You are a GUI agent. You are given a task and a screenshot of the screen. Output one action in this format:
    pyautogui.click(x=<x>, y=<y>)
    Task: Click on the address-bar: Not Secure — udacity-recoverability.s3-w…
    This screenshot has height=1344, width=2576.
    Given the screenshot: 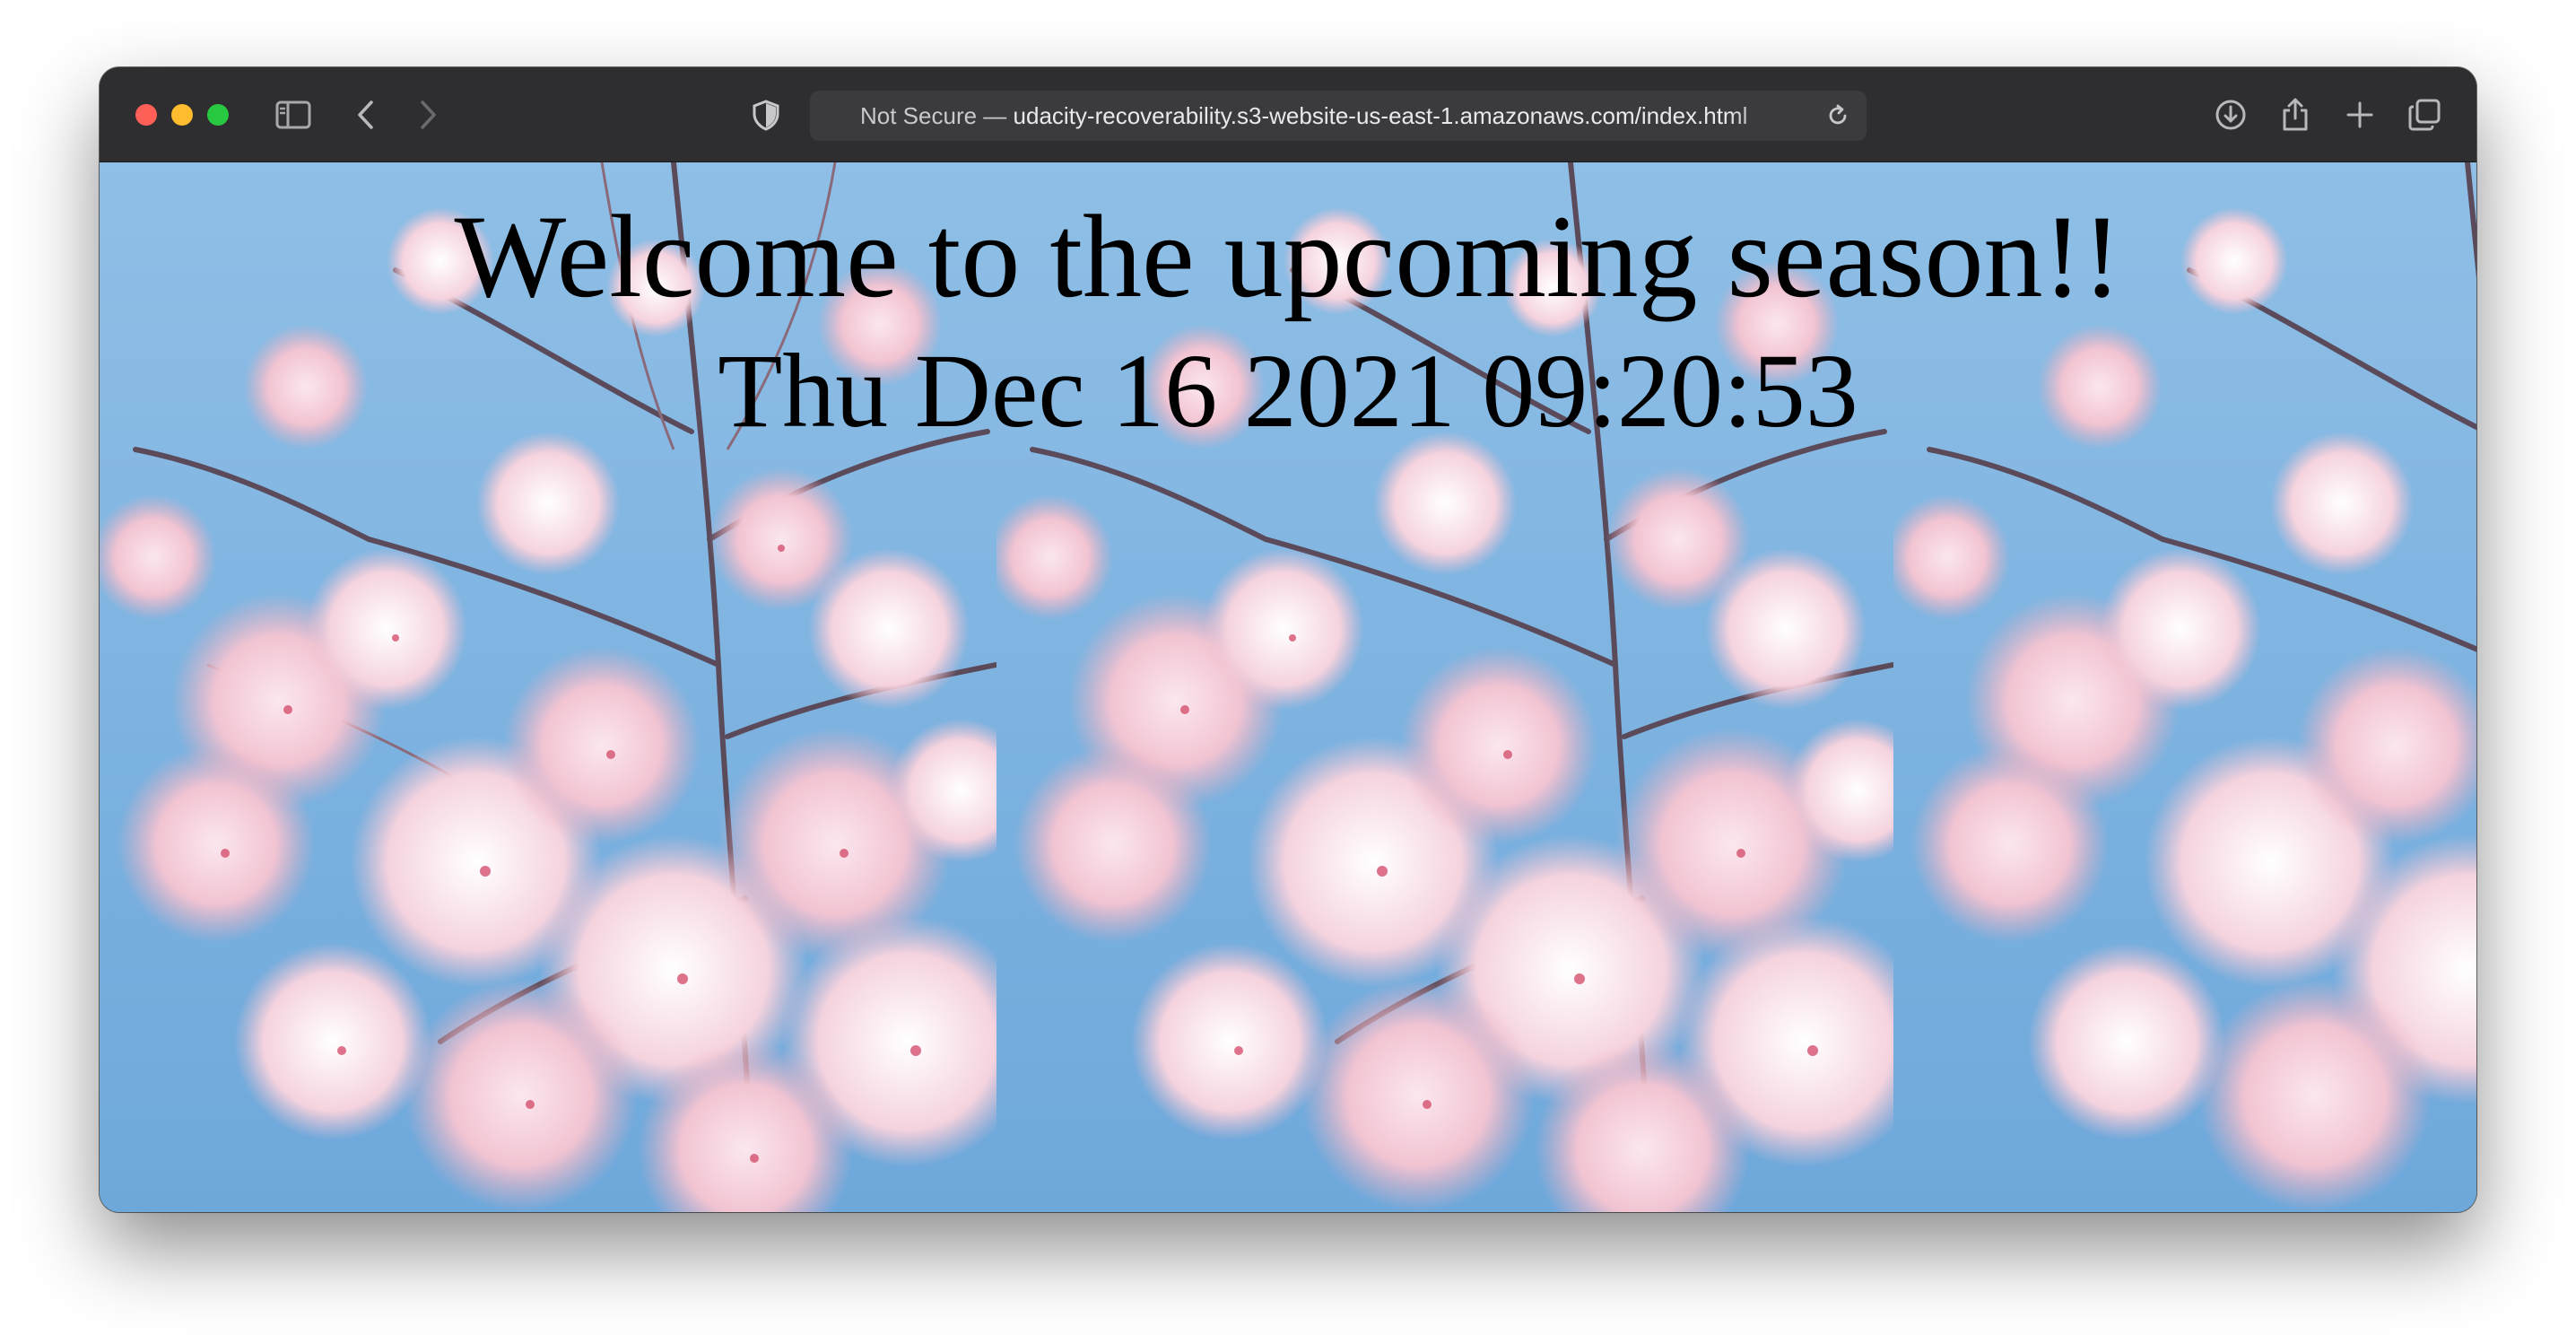 What is the action you would take?
    pyautogui.click(x=1338, y=116)
    